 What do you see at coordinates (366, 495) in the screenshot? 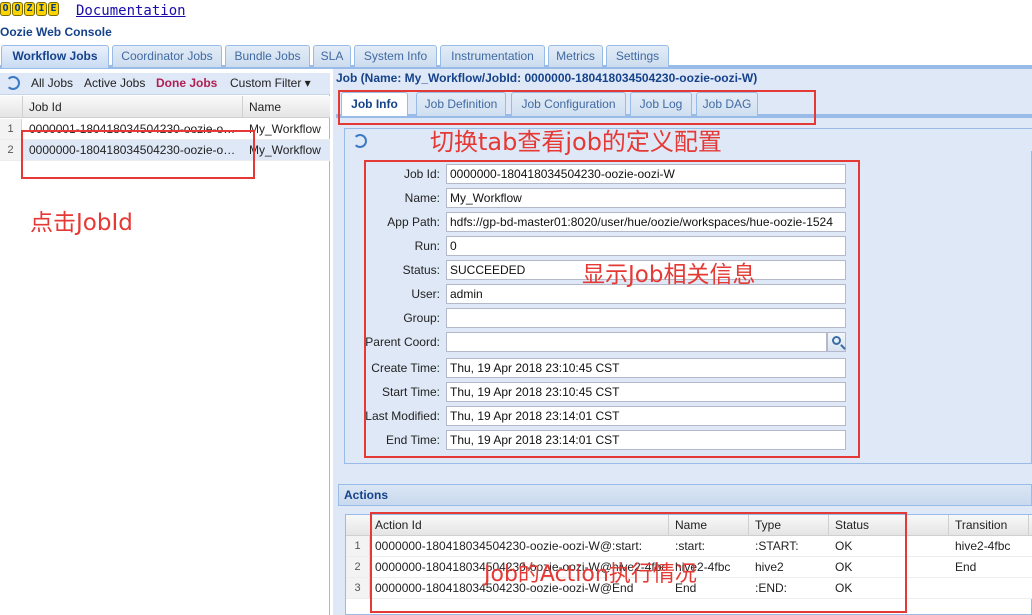
I see `actions-panel-title: Actions` at bounding box center [366, 495].